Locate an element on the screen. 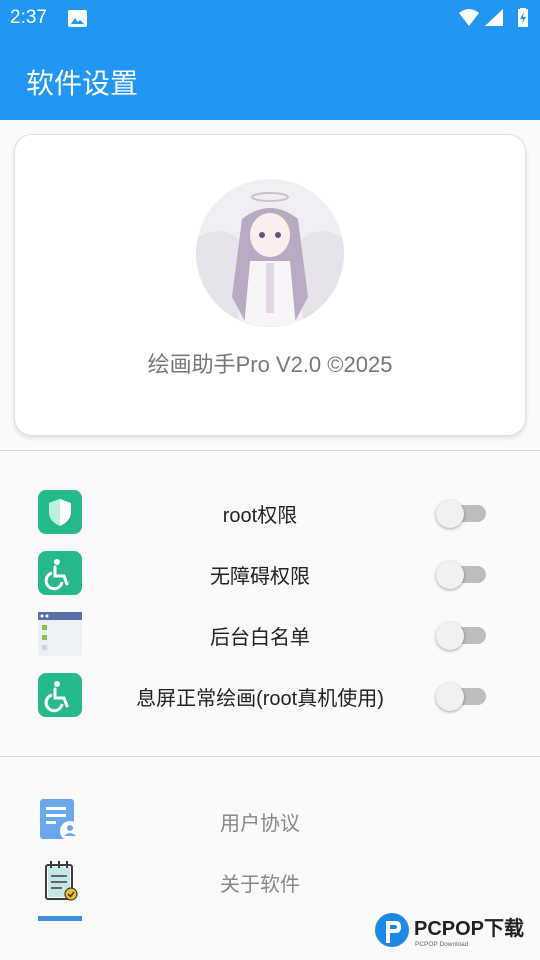 The width and height of the screenshot is (540, 960). watermark-sub: PCPOP Download is located at coordinates (442, 944).